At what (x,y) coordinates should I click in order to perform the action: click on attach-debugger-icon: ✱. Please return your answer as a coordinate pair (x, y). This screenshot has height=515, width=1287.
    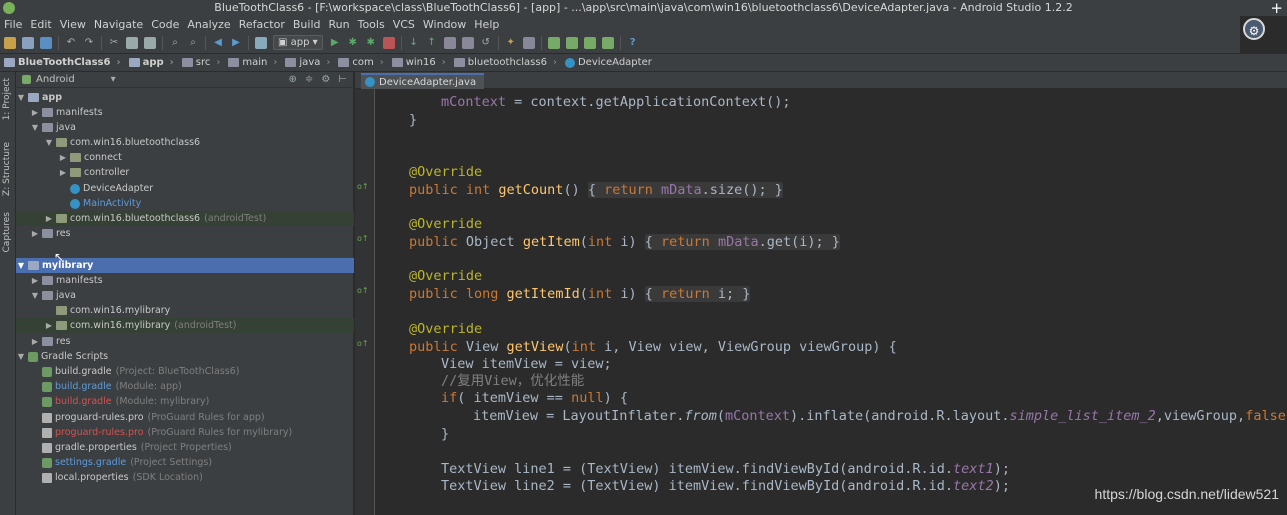
    Looking at the image, I should click on (371, 43).